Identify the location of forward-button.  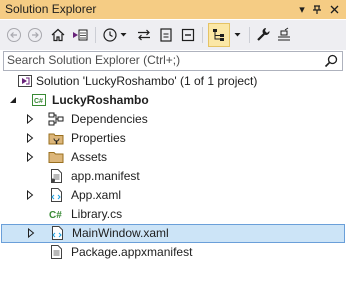
(35, 35).